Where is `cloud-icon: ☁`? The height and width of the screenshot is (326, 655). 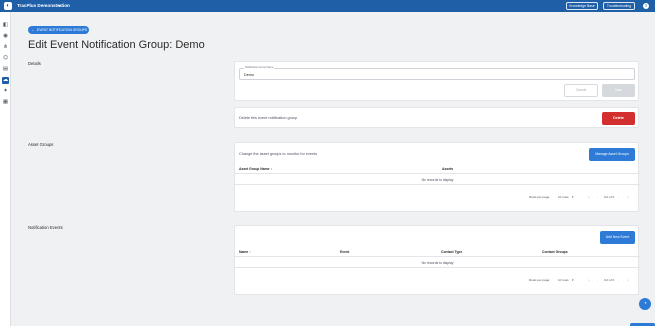
cloud-icon: ☁ is located at coordinates (5, 80).